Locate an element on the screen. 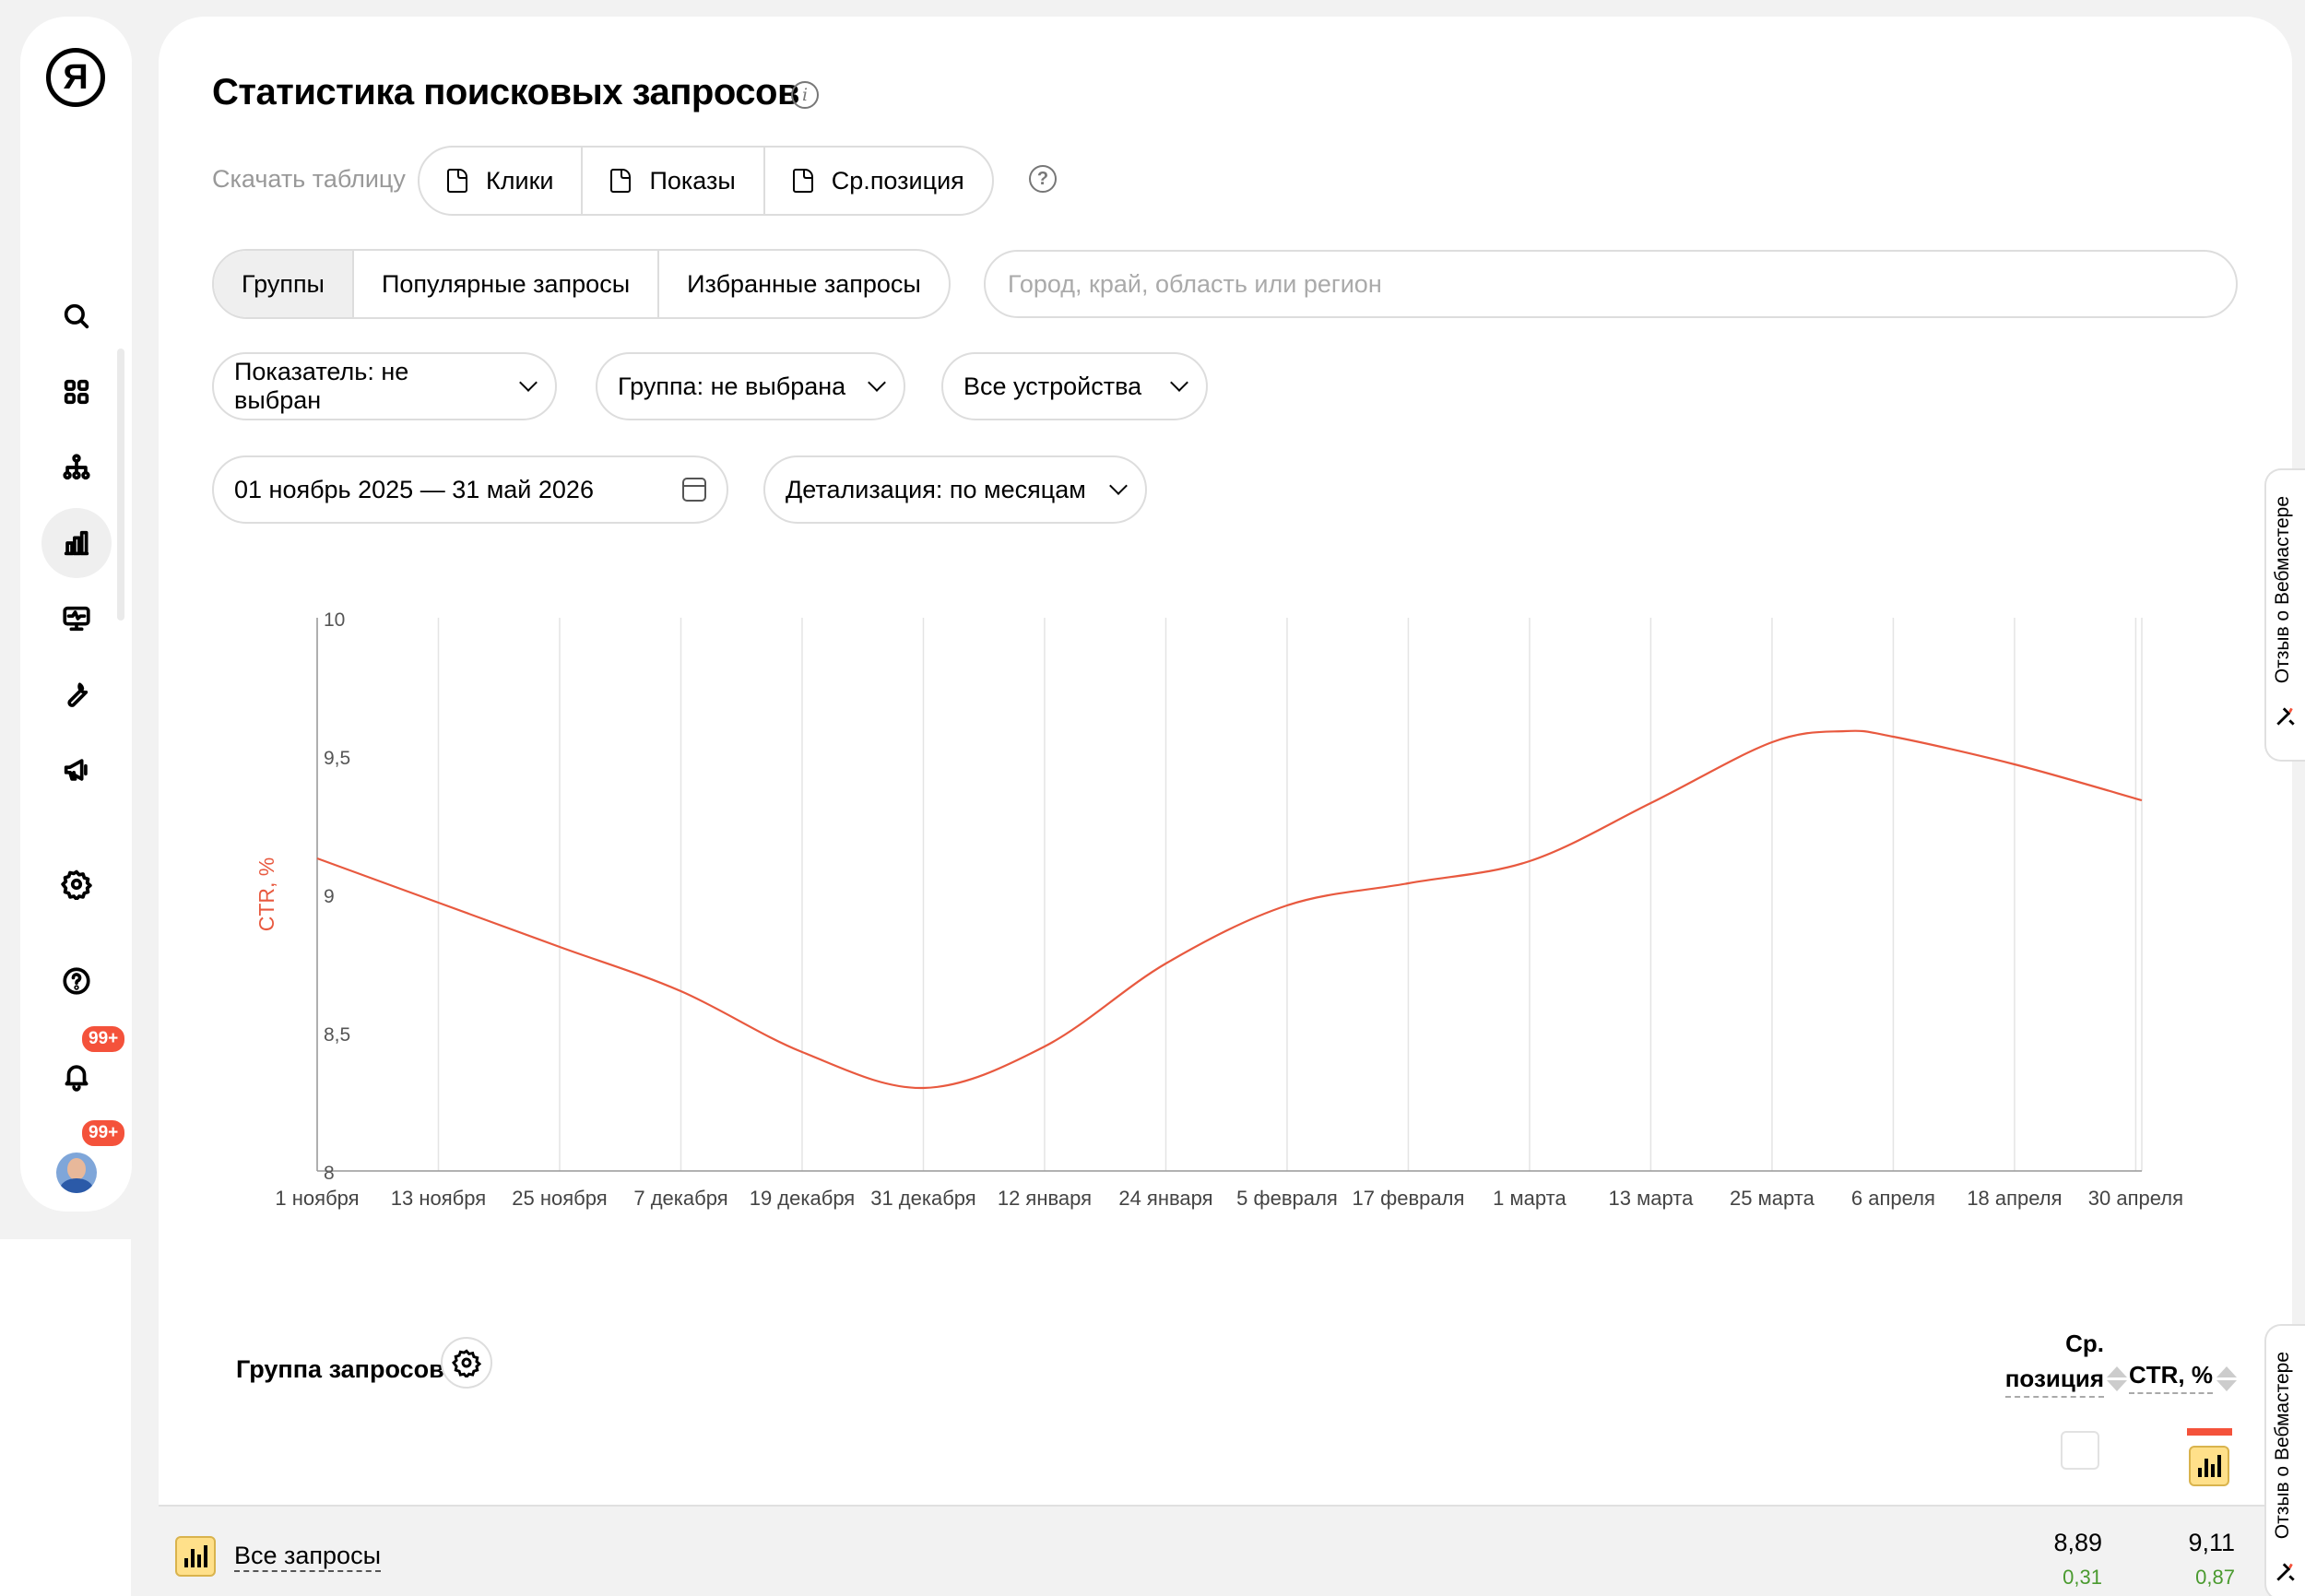  x-tick-label: 30 апреля is located at coordinates (2136, 1198).